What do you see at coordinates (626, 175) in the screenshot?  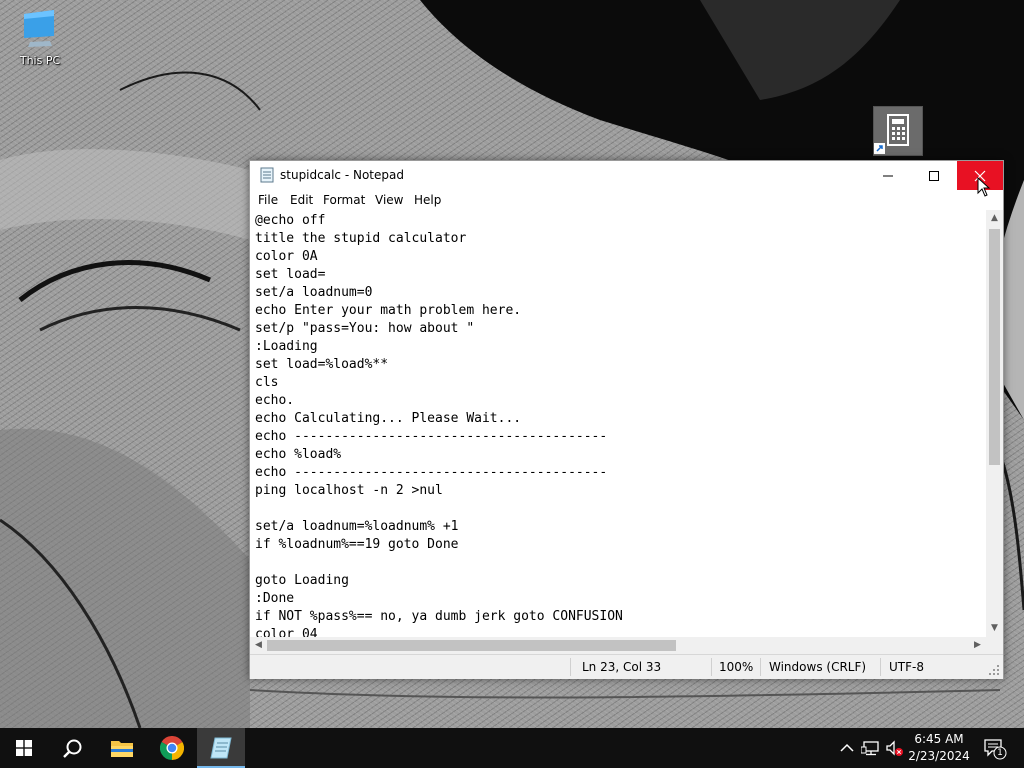 I see `title-bar: stupidcalc - Notepad` at bounding box center [626, 175].